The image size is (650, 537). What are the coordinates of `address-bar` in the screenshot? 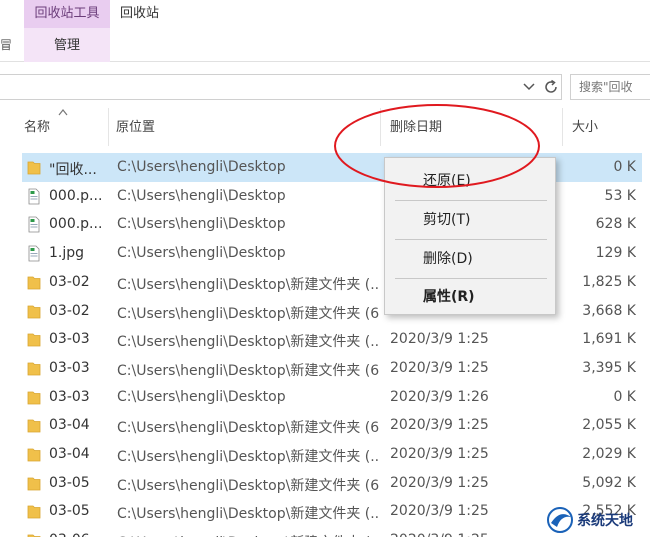 It's located at (281, 87).